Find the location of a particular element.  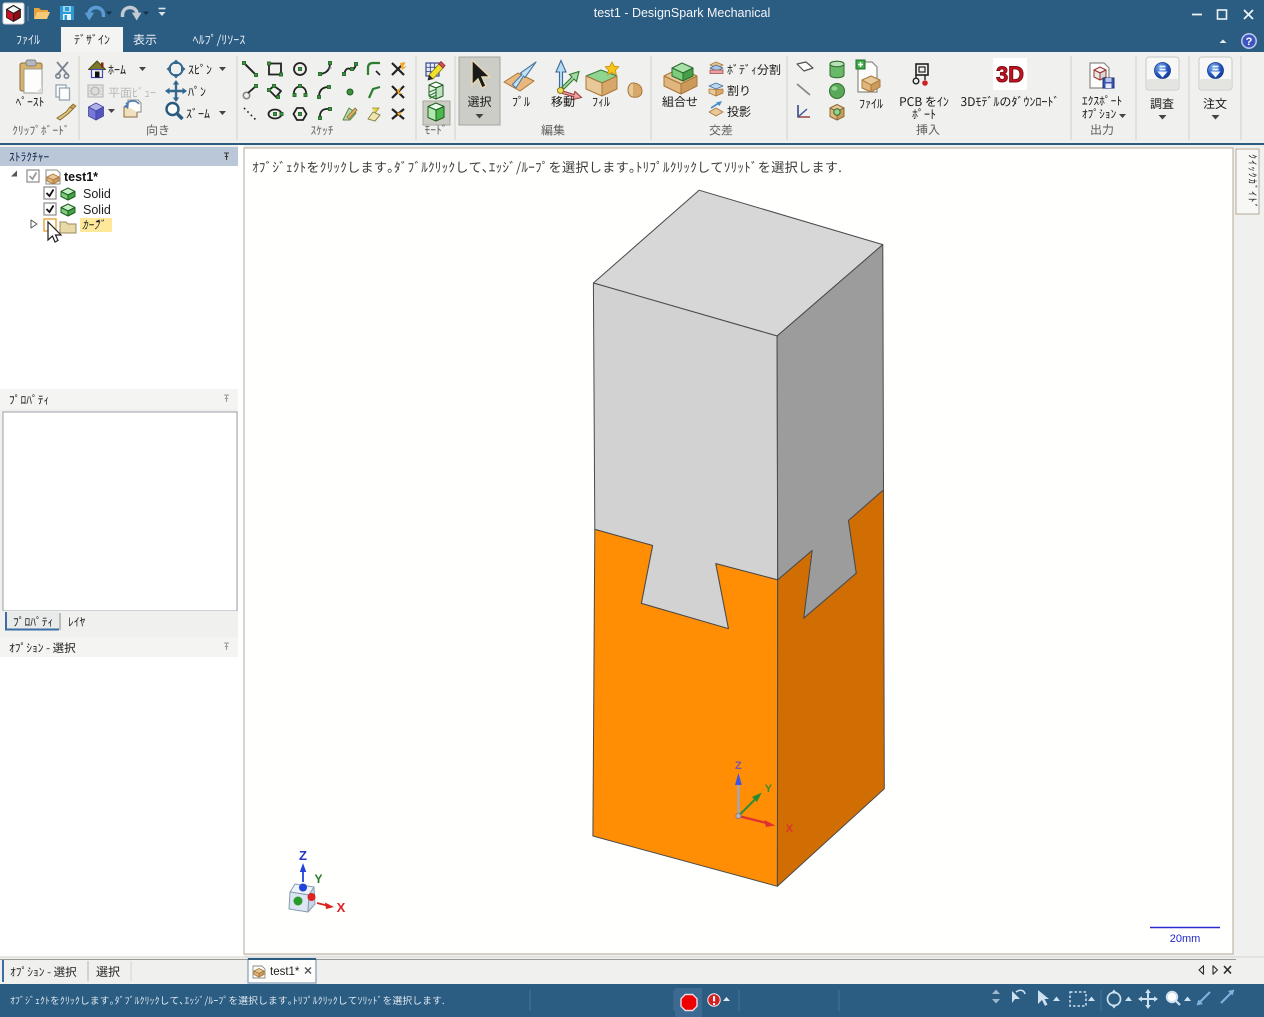

svg-text: 20mm is located at coordinates (1185, 939).